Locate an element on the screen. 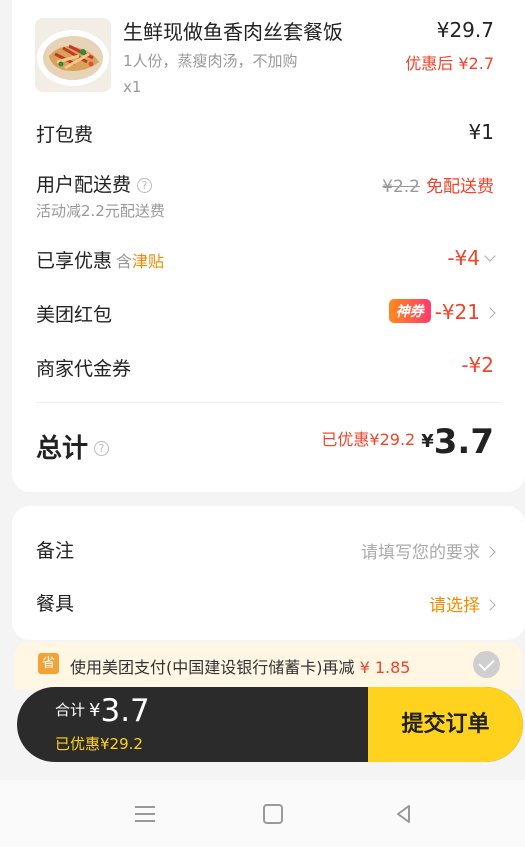 This screenshot has height=847, width=525. back-icon is located at coordinates (404, 814).